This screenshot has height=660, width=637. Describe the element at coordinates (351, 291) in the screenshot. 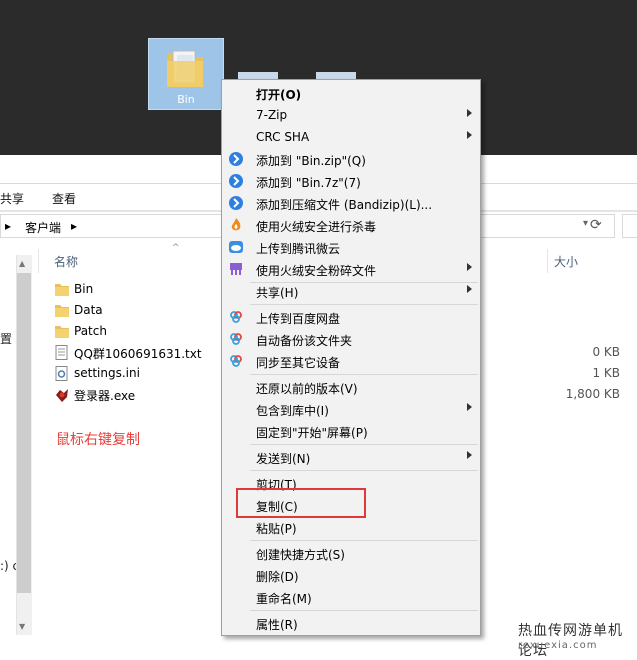

I see `menu-item-share: 共享(H)` at that location.